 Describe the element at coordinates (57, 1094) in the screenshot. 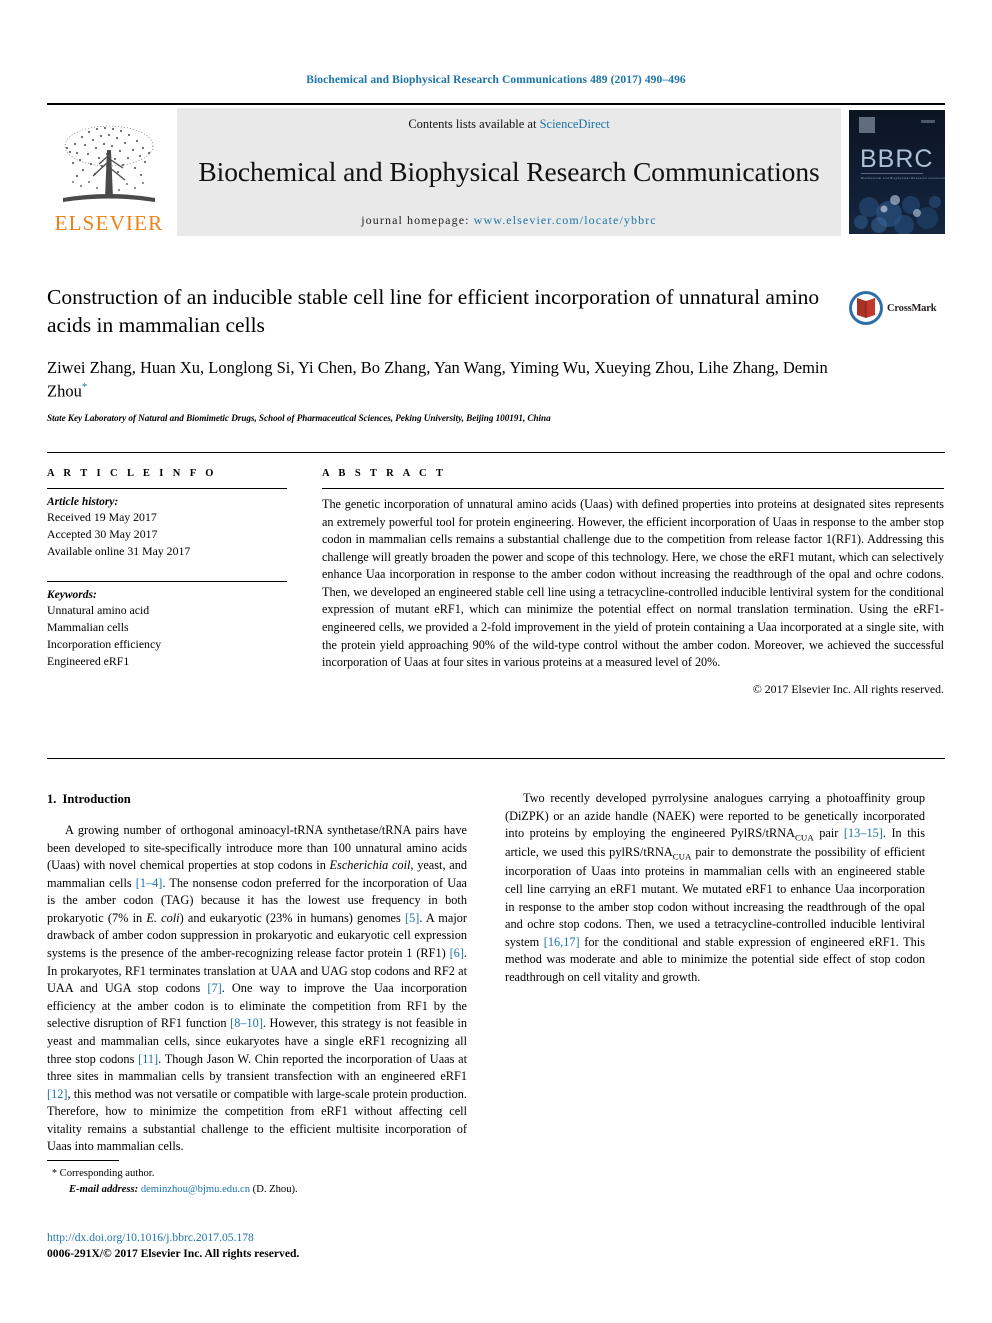

I see `citation-ref: [12]` at that location.